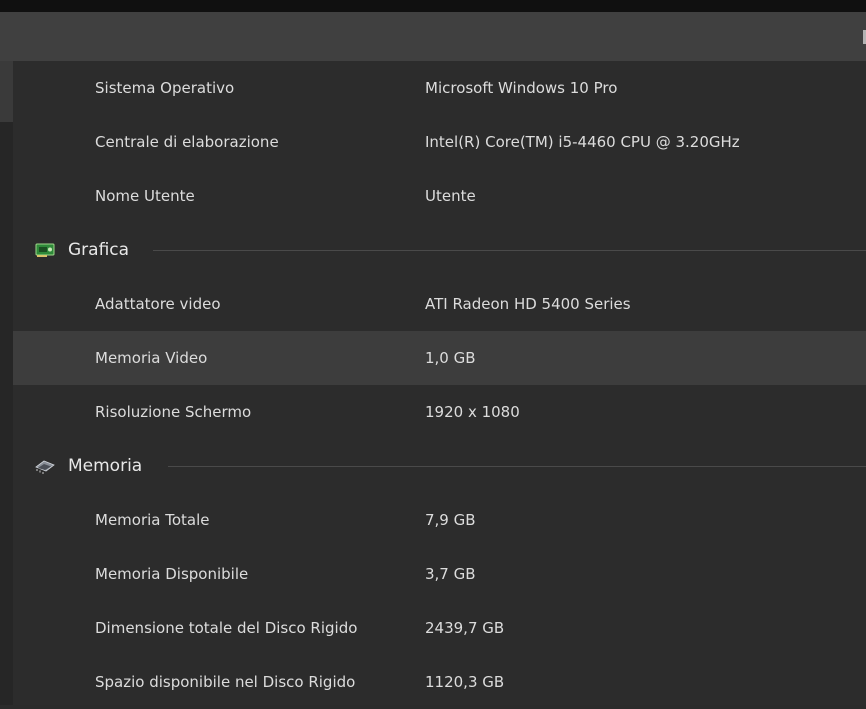 Image resolution: width=866 pixels, height=709 pixels. What do you see at coordinates (225, 682) in the screenshot?
I see `row-label: Spazio disponibile nel Disco Rigido` at bounding box center [225, 682].